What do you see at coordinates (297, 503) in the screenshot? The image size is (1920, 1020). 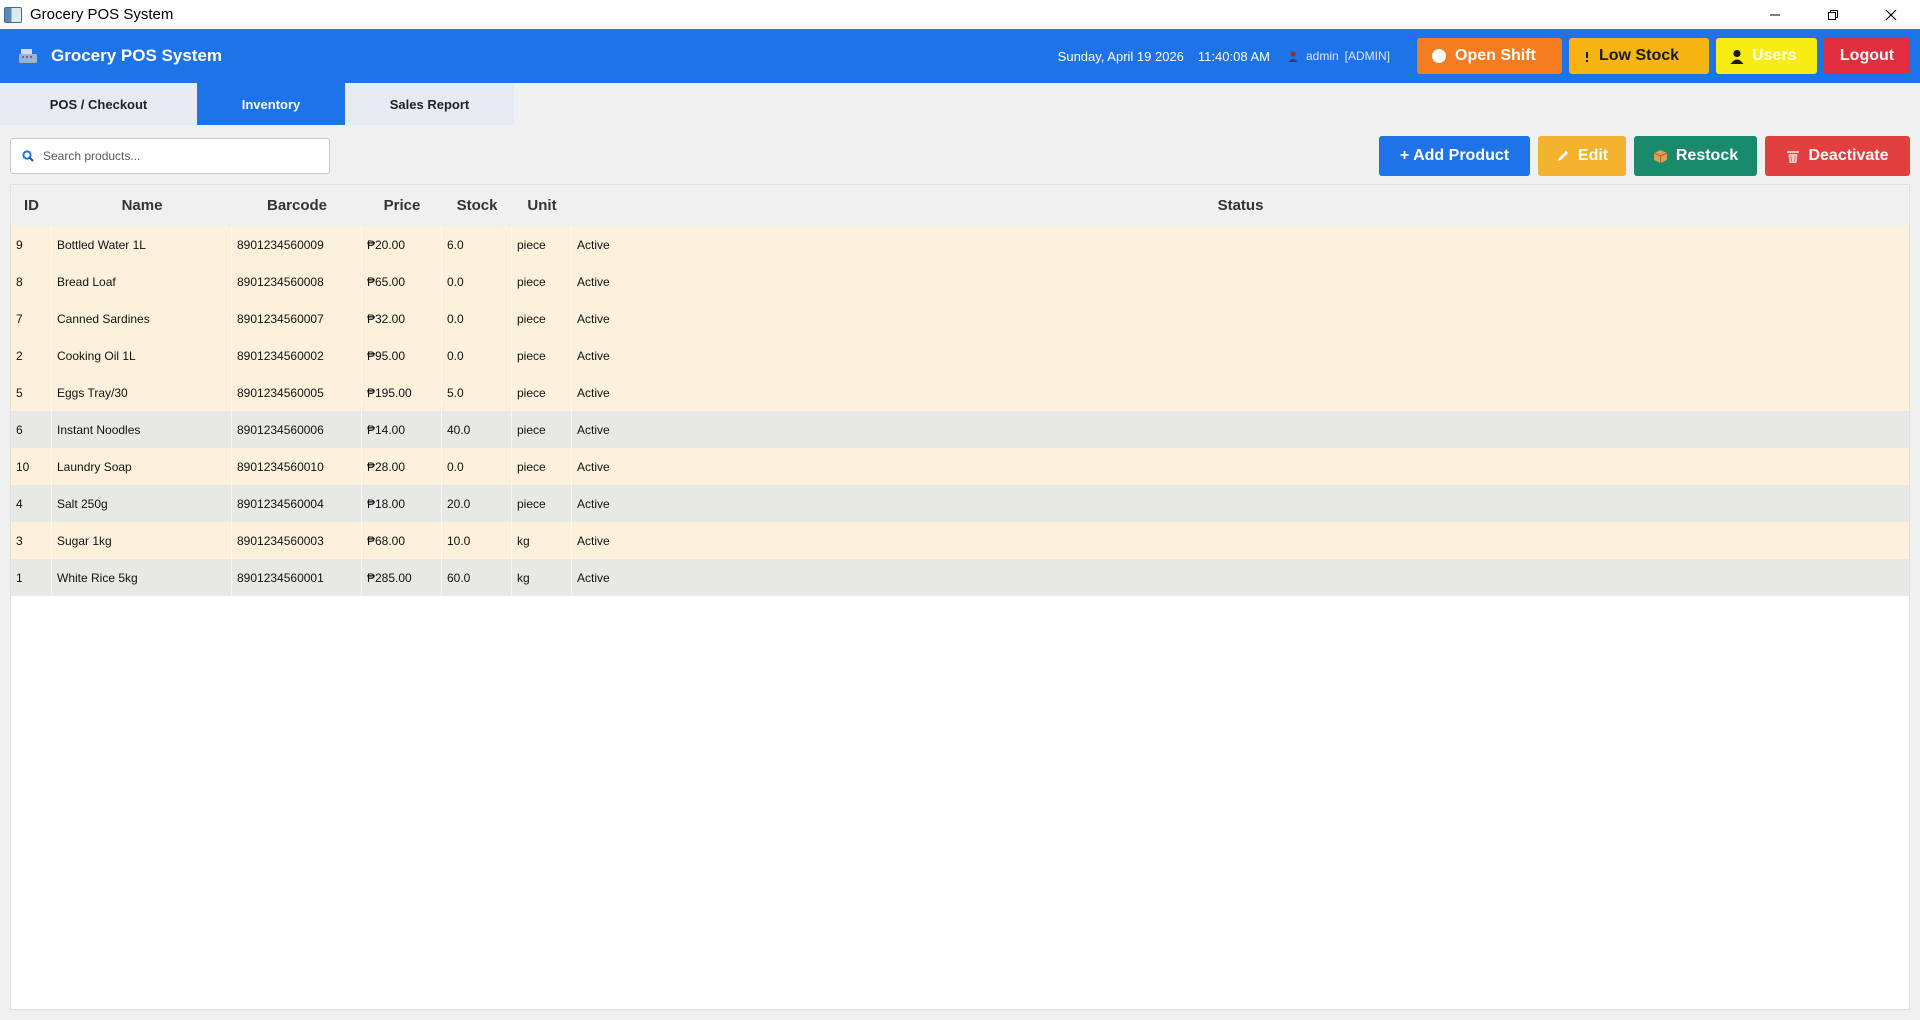 I see `cell-barcode: 8901234560004` at bounding box center [297, 503].